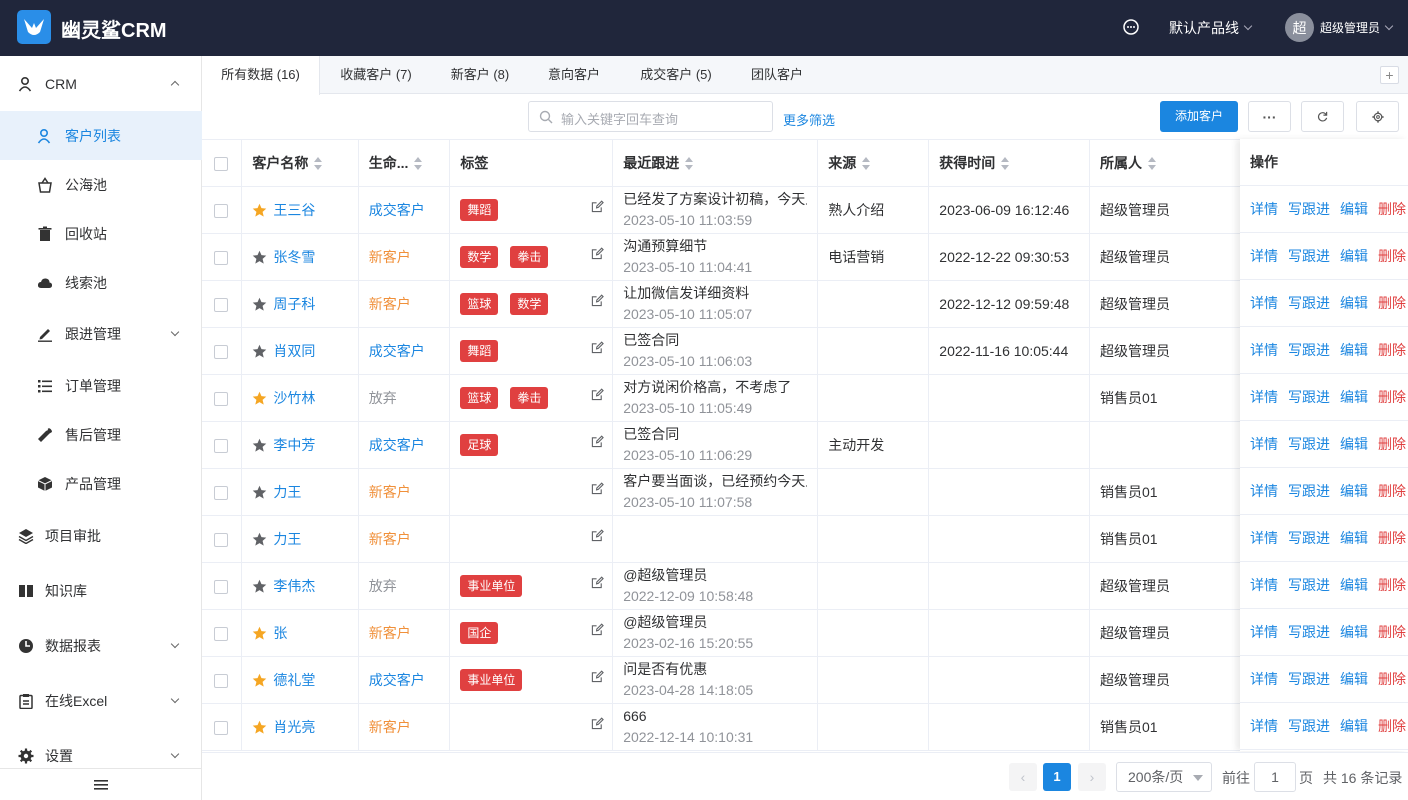 The width and height of the screenshot is (1408, 800). I want to click on table-row: 李中芳 成交客户 足球 已签合同 2023-05-10 11:06:29 主动开发, so click(805, 445).